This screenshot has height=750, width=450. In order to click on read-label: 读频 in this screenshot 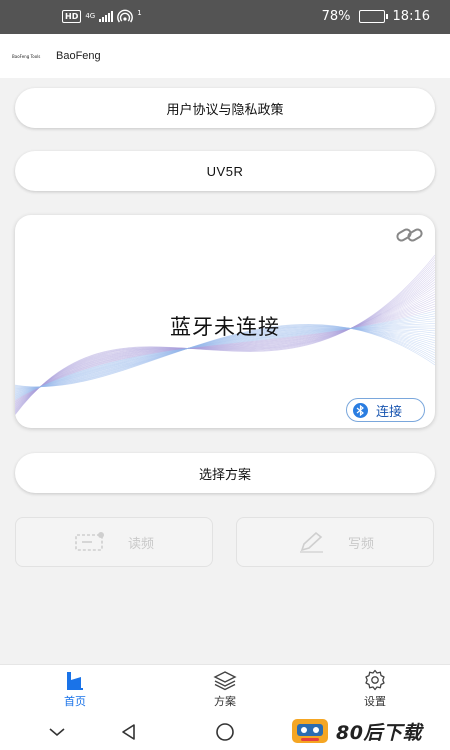, I will do `click(140, 544)`.